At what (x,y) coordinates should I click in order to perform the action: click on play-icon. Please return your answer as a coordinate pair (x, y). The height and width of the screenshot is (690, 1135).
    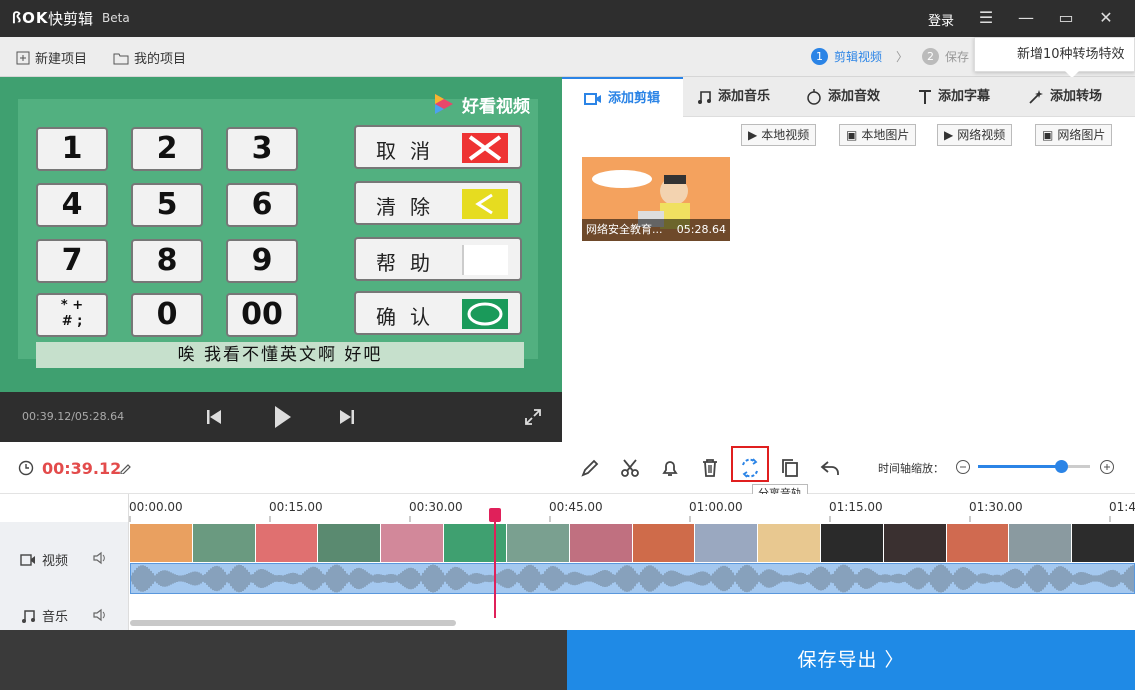
    Looking at the image, I should click on (283, 417).